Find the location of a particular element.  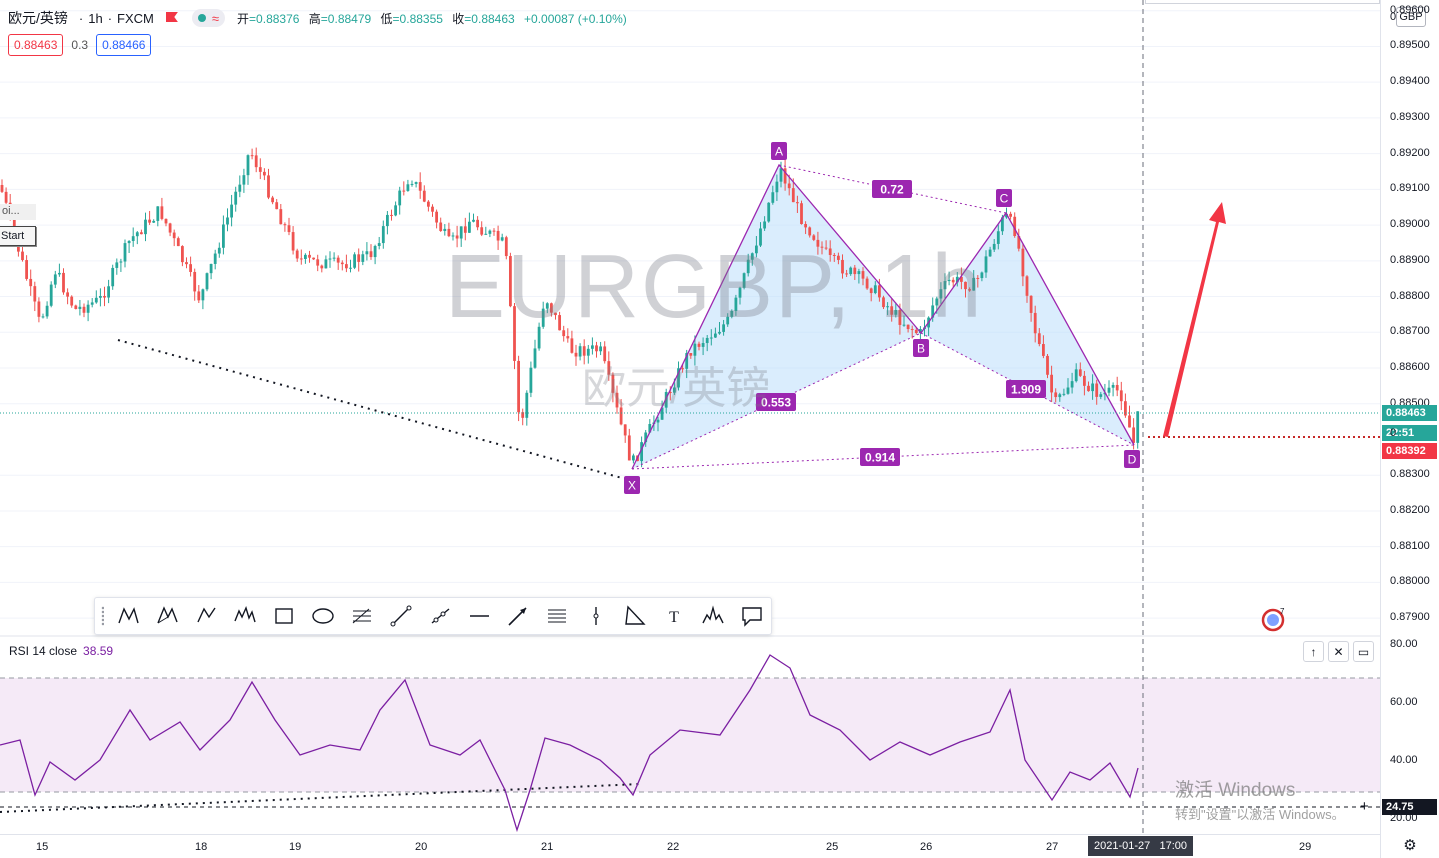

cypher-pattern-tool-button is located at coordinates (166, 616).